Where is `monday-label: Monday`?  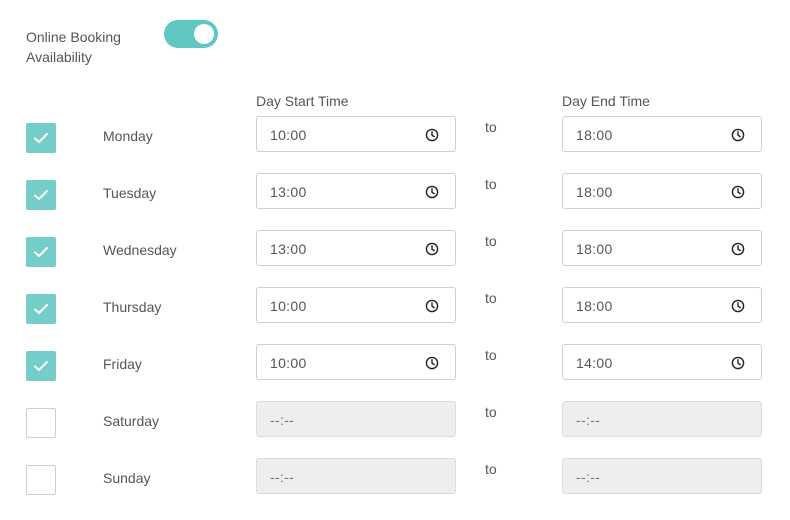
monday-label: Monday is located at coordinates (128, 136).